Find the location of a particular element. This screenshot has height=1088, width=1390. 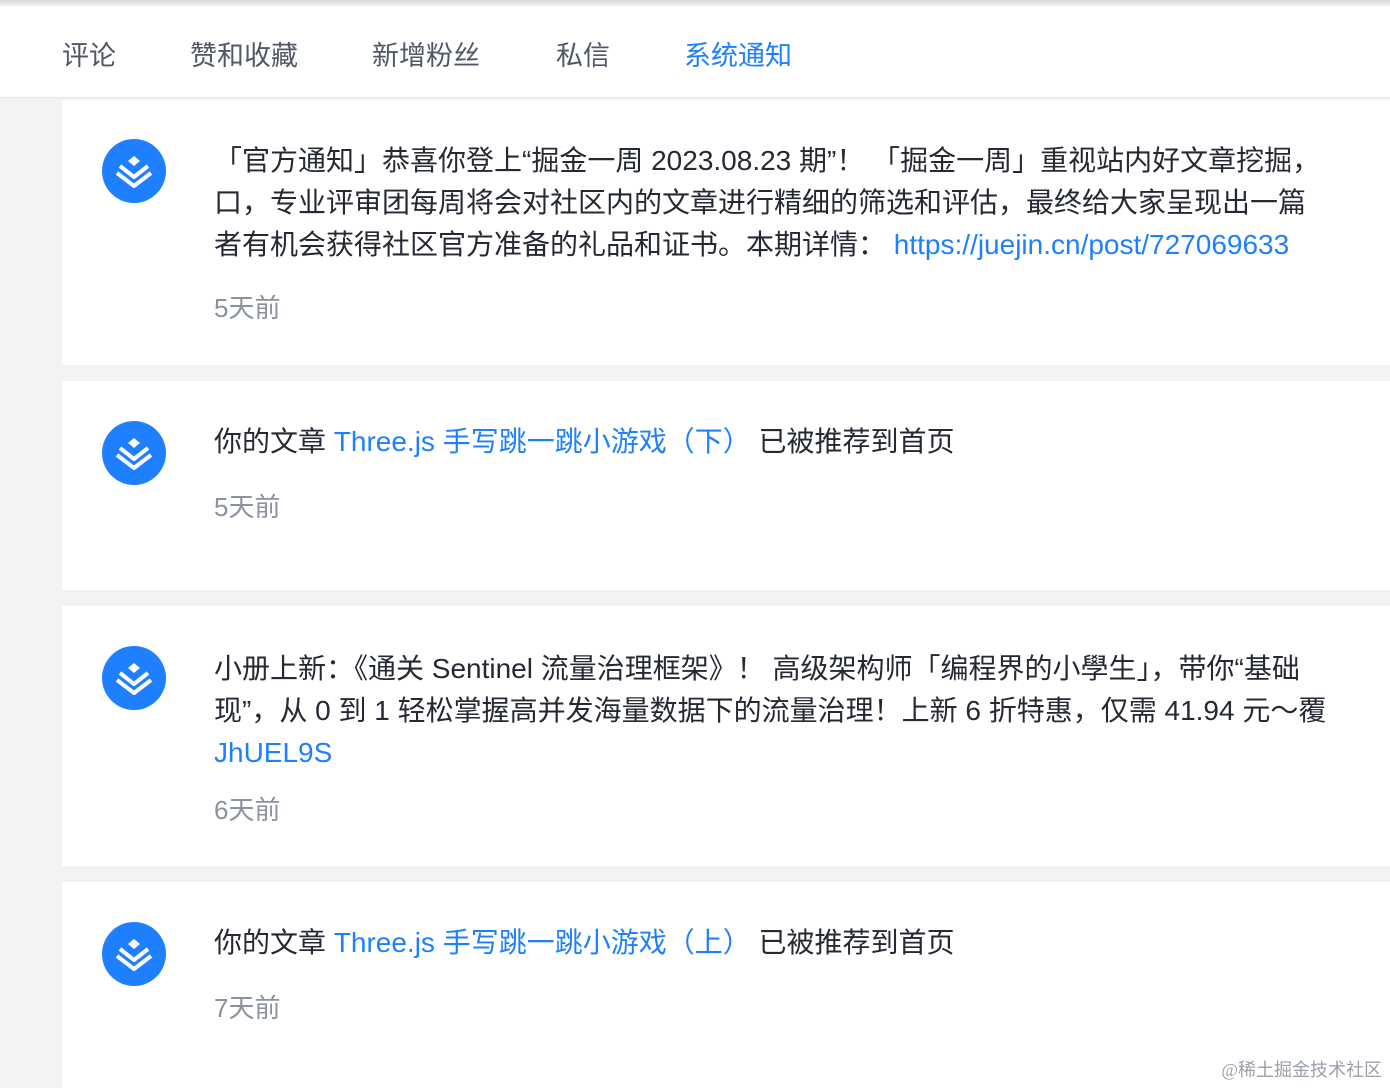

article-link: Three.js 手写跳一跳小游戏（上） is located at coordinates (542, 942).